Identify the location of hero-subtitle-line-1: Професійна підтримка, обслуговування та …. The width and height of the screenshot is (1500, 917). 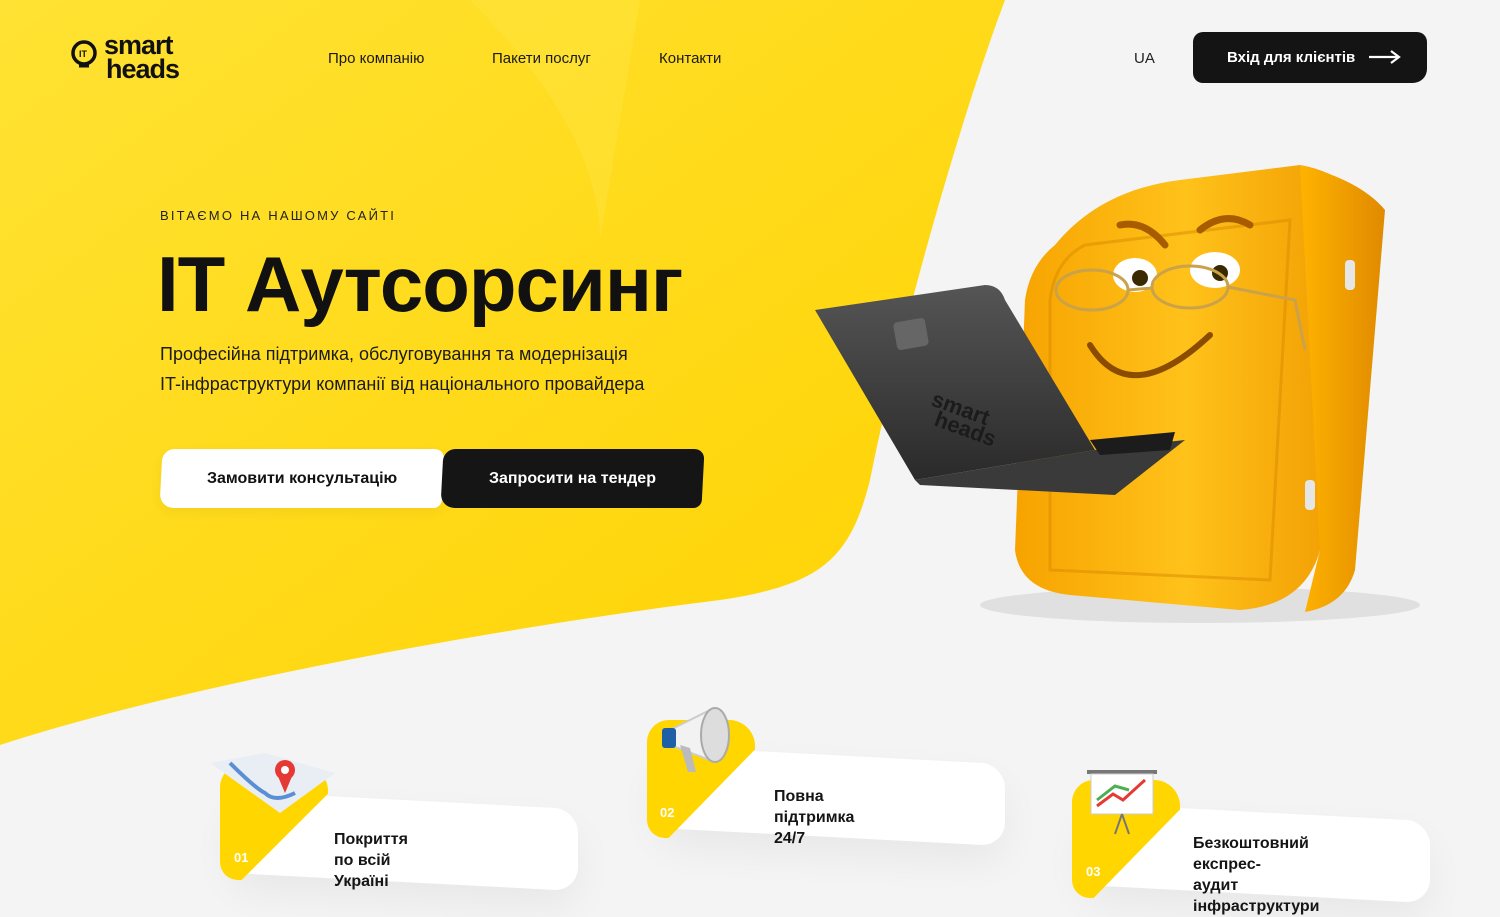
(394, 354).